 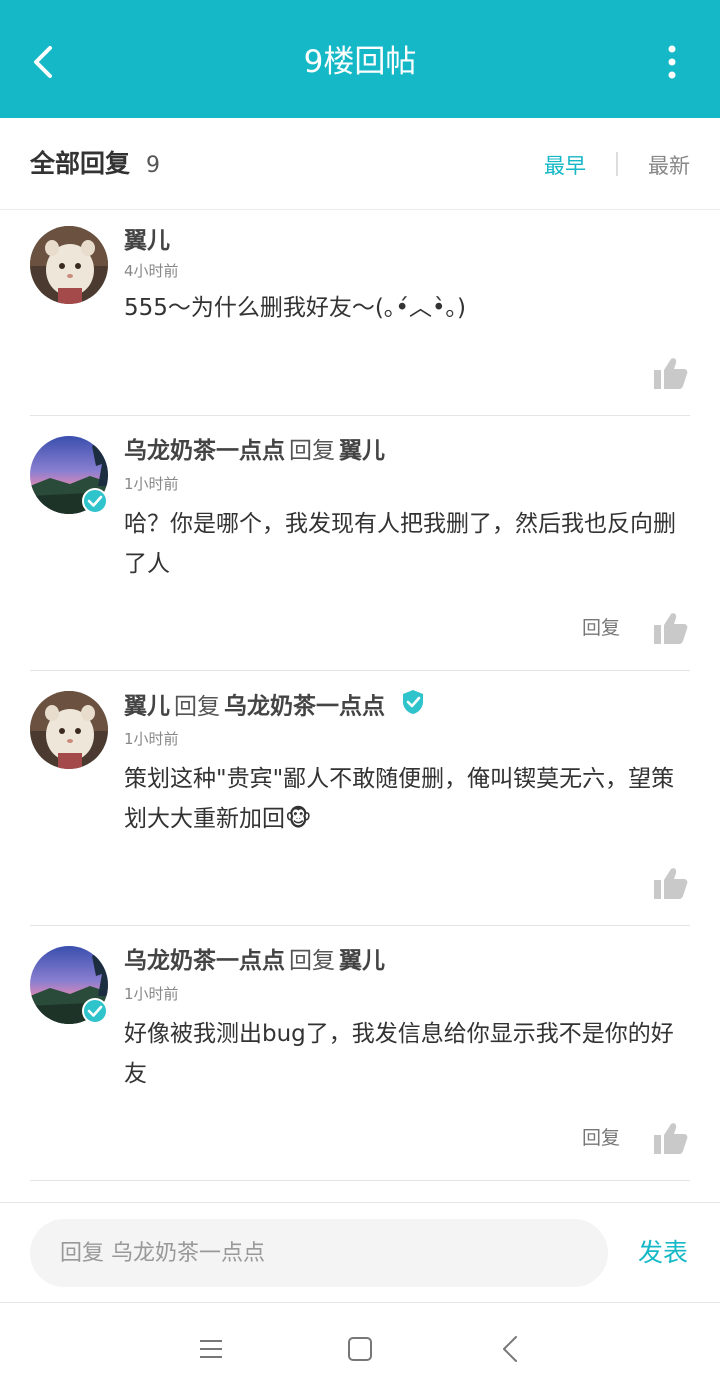 I want to click on more-vertical-icon, so click(x=672, y=62).